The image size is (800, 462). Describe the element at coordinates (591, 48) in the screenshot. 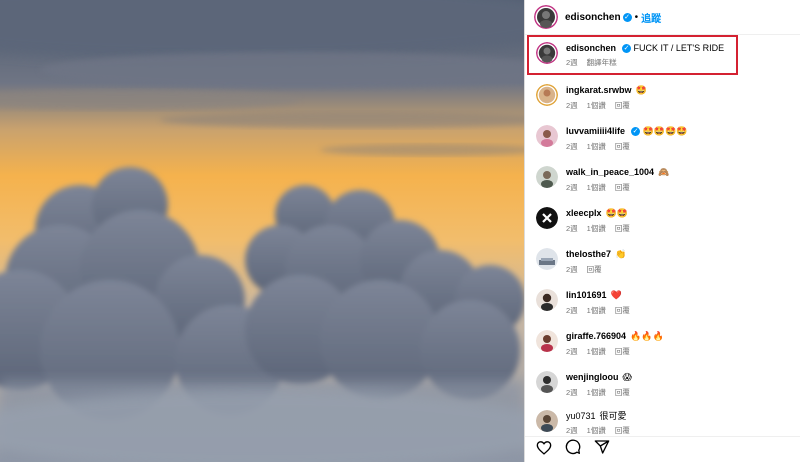

I see `caption-username: edisonchen` at that location.